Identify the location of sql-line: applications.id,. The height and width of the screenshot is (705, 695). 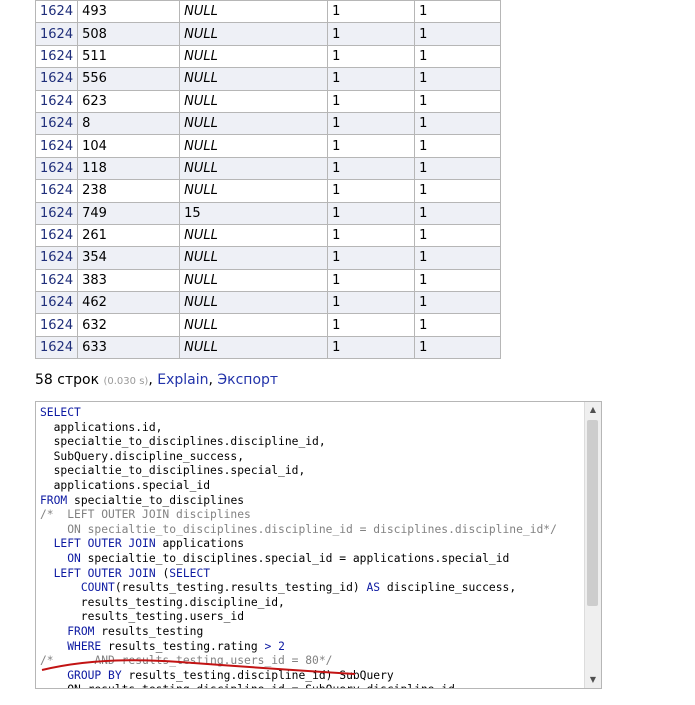
(298, 428).